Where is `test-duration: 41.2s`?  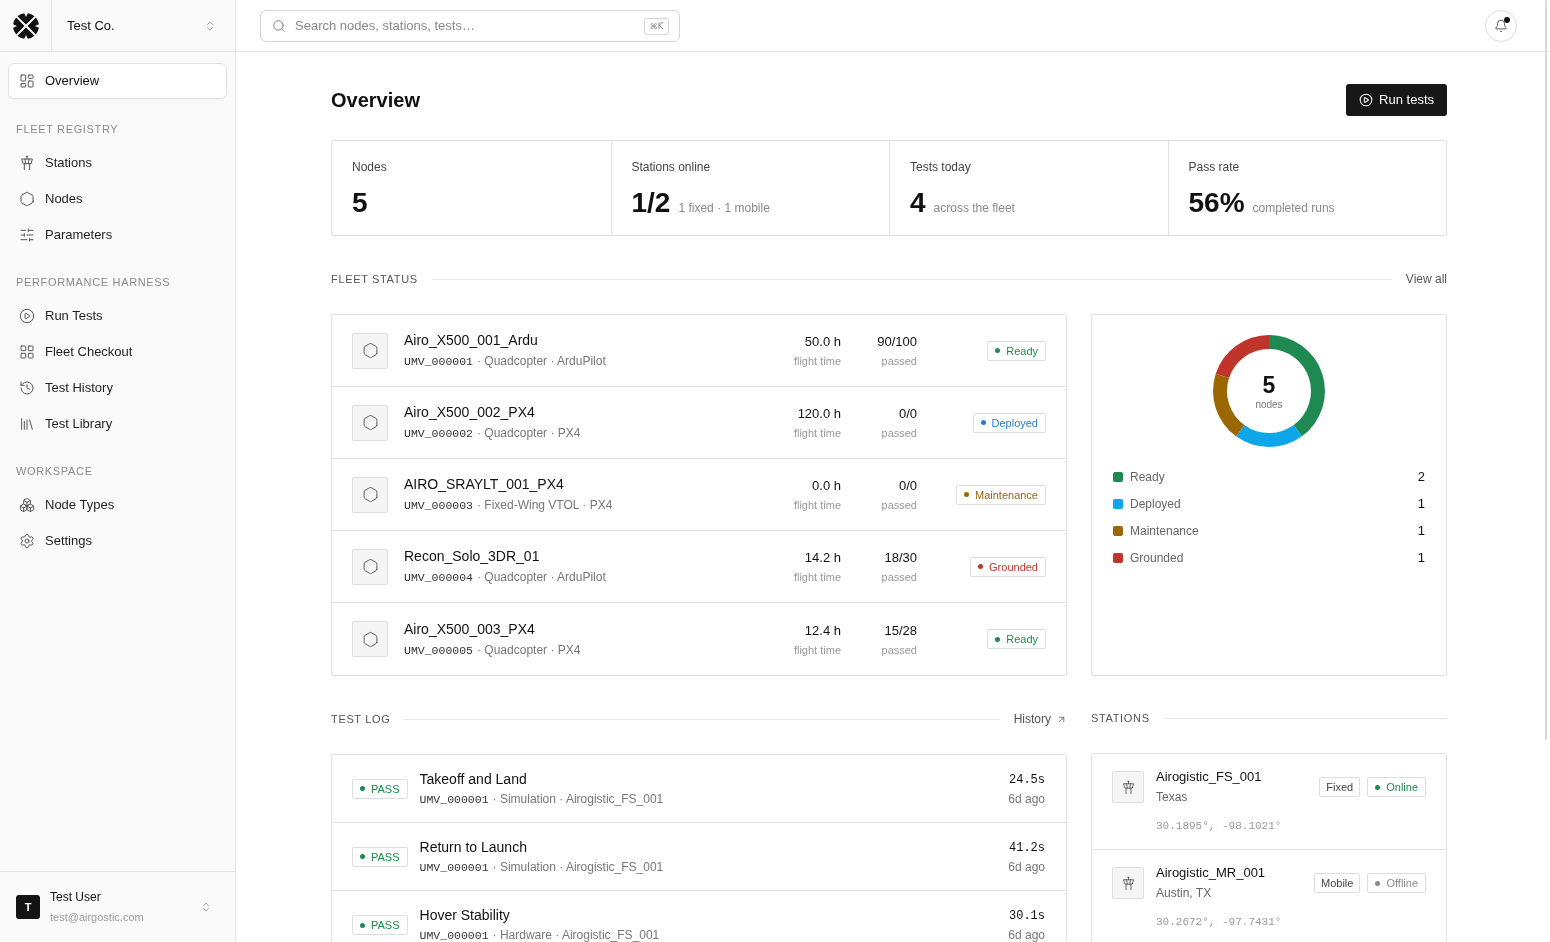
test-duration: 41.2s is located at coordinates (1027, 848).